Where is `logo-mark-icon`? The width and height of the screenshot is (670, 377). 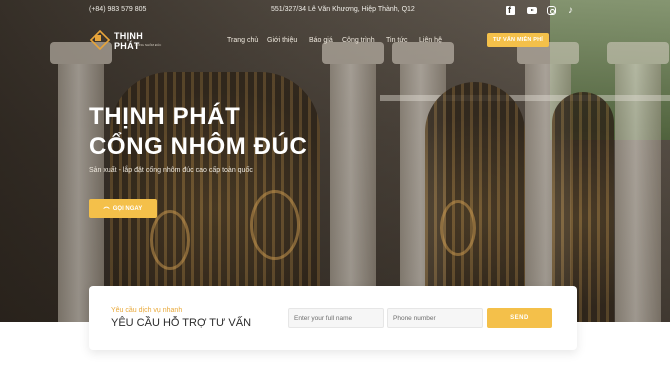
logo-mark-icon is located at coordinates (99, 39).